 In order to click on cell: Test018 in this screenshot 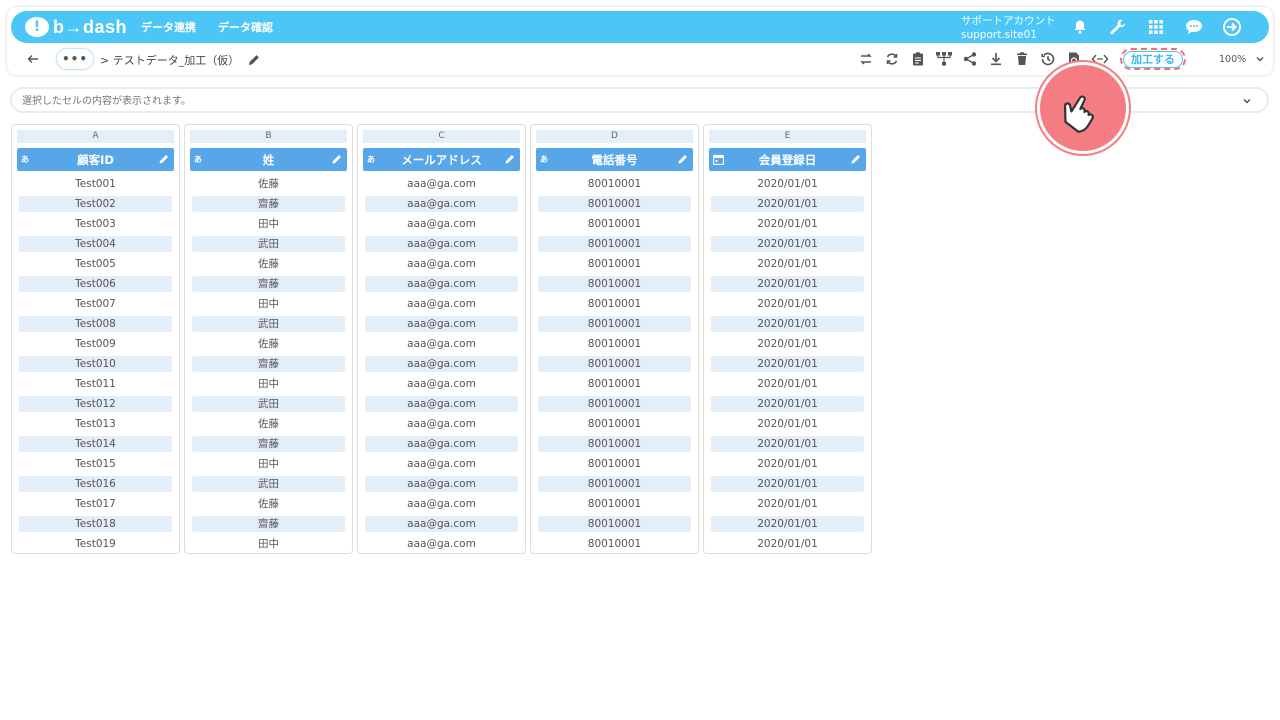, I will do `click(95, 524)`.